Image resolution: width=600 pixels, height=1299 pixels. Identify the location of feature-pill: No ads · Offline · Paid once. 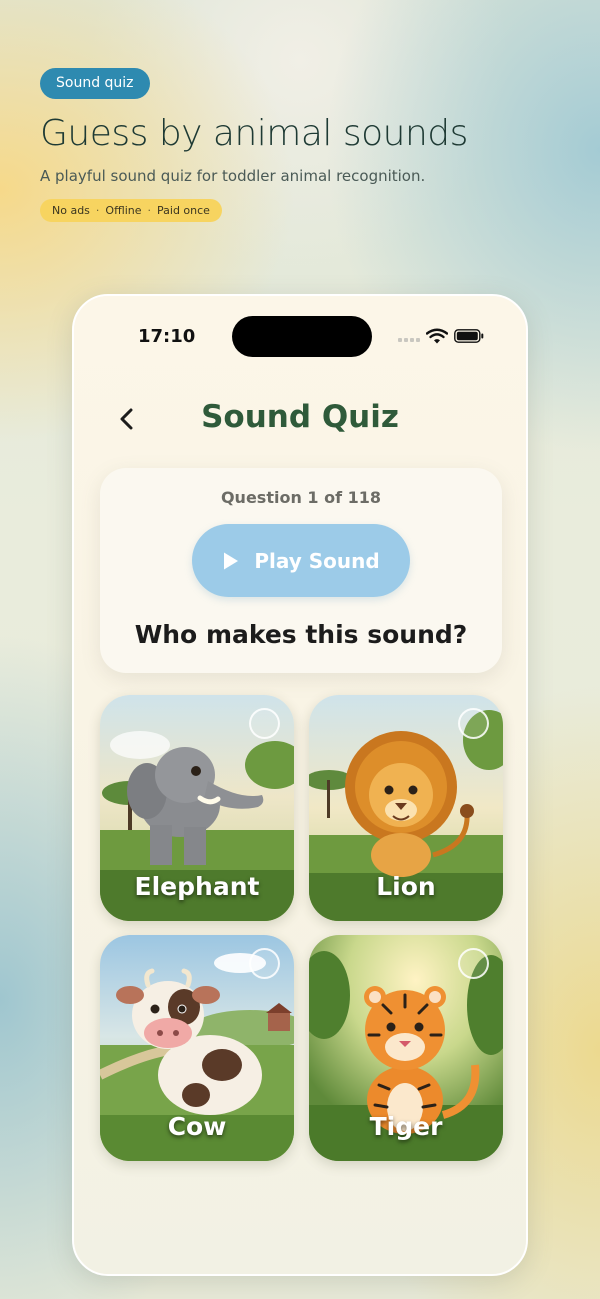
(131, 210).